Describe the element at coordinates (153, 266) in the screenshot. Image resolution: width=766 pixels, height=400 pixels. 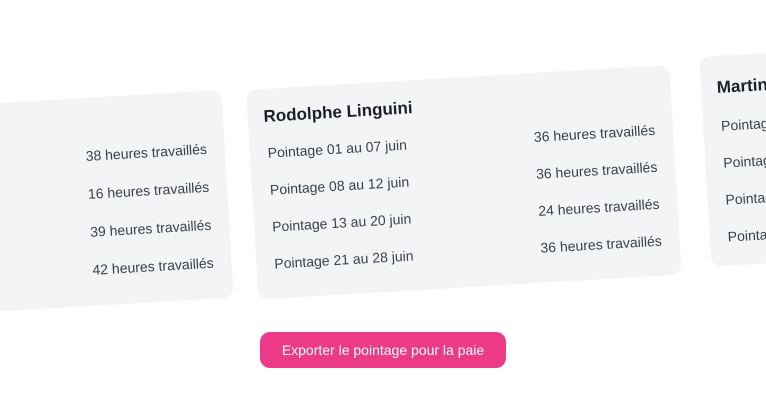
I see `hours-worked: 42 heures travaillés` at that location.